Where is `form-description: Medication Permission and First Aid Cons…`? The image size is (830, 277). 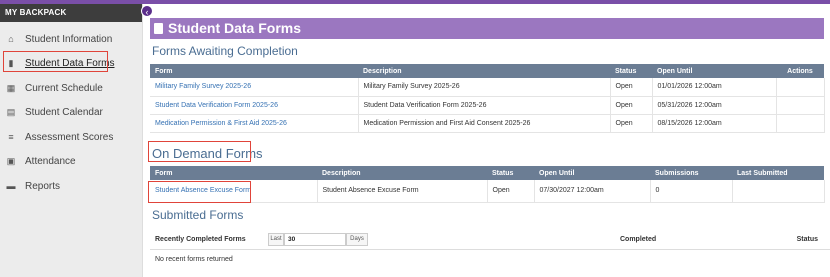 form-description: Medication Permission and First Aid Cons… is located at coordinates (484, 123).